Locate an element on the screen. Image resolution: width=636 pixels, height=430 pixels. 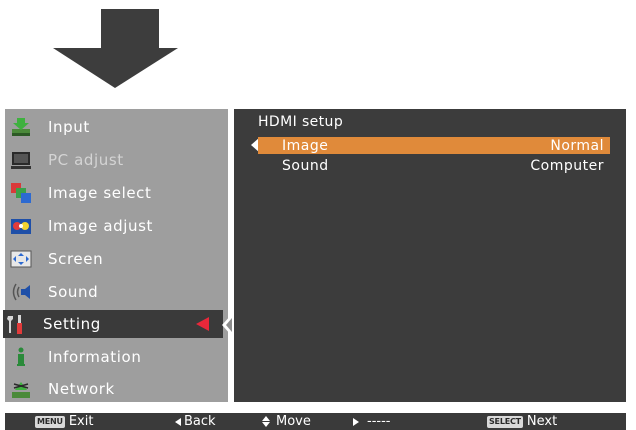
footer-exit: MENU Exit is located at coordinates (64, 421).